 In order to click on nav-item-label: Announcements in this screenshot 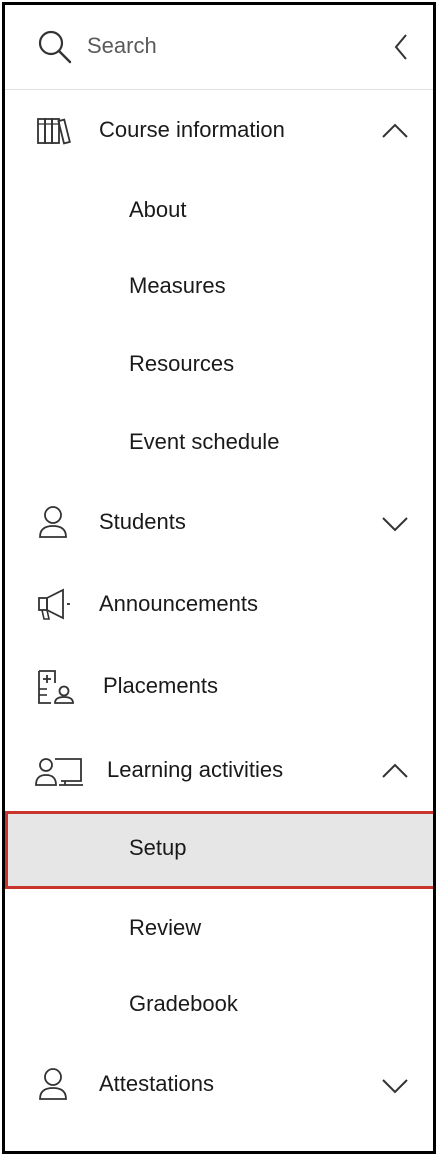, I will do `click(178, 603)`.